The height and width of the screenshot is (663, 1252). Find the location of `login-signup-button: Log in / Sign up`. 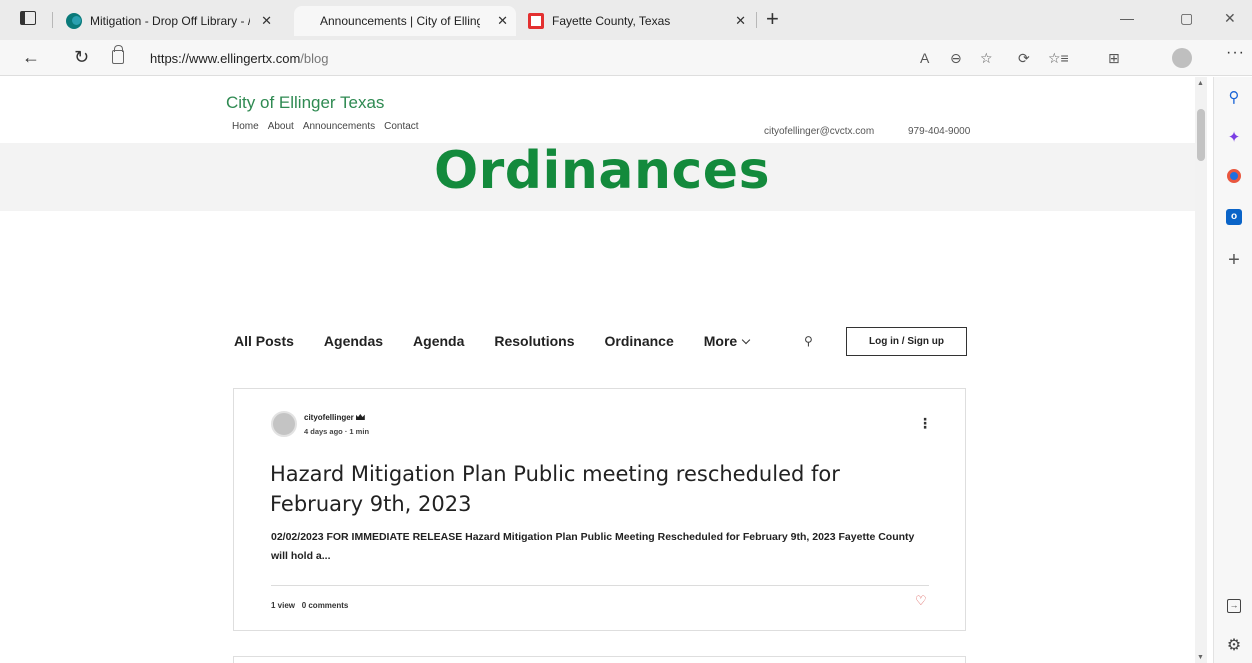

login-signup-button: Log in / Sign up is located at coordinates (906, 341).